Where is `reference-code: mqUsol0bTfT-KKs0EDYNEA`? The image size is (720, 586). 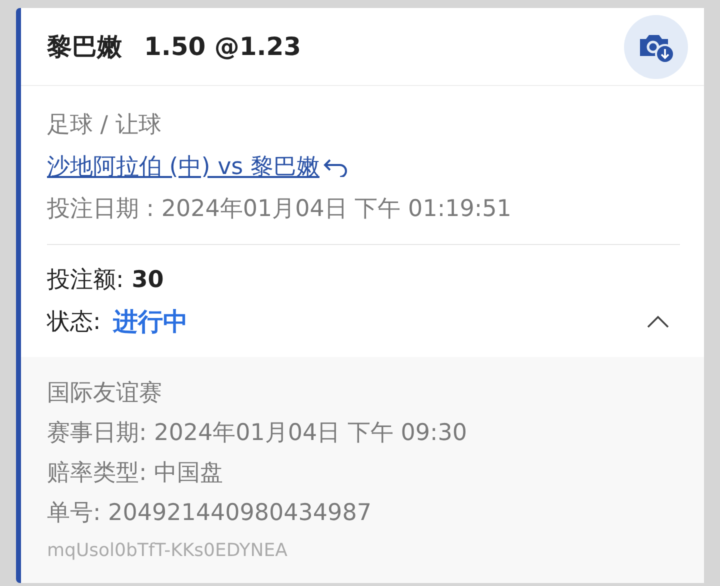
reference-code: mqUsol0bTfT-KKs0EDYNEA is located at coordinates (167, 551).